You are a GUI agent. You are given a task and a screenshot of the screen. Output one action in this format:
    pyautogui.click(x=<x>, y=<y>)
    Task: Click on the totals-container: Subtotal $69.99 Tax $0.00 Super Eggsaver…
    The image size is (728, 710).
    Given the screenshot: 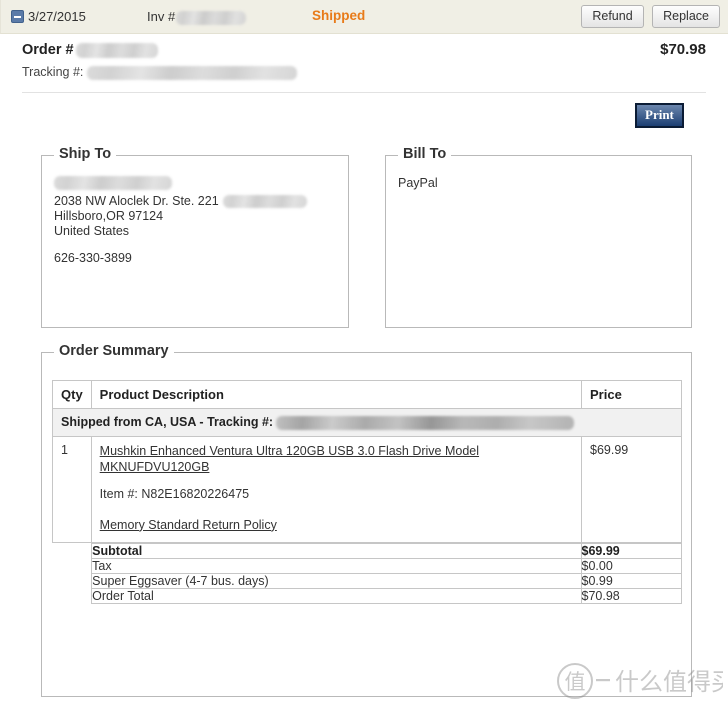 What is the action you would take?
    pyautogui.click(x=386, y=573)
    